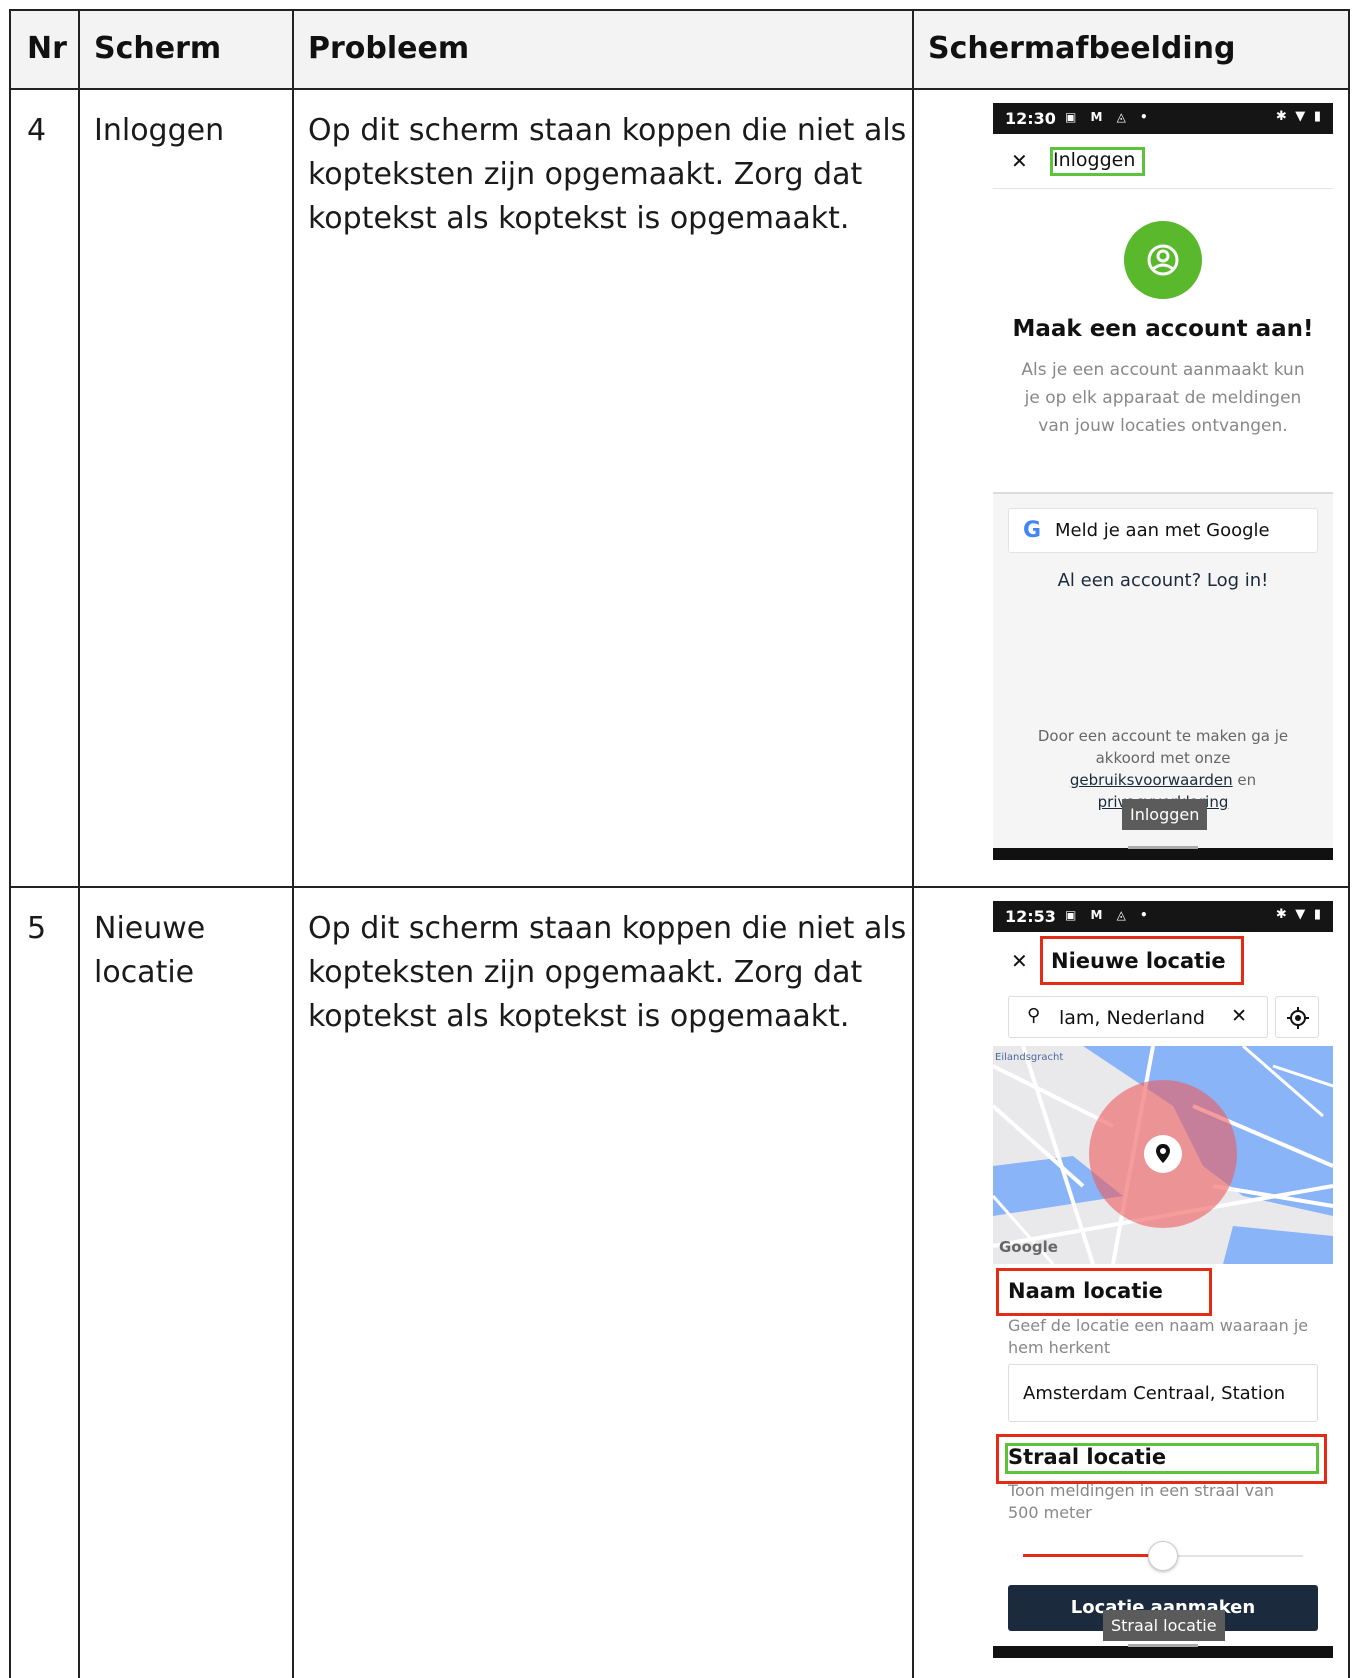 This screenshot has width=1353, height=1678. What do you see at coordinates (1163, 580) in the screenshot?
I see `login-link: Al een account? Log in!` at bounding box center [1163, 580].